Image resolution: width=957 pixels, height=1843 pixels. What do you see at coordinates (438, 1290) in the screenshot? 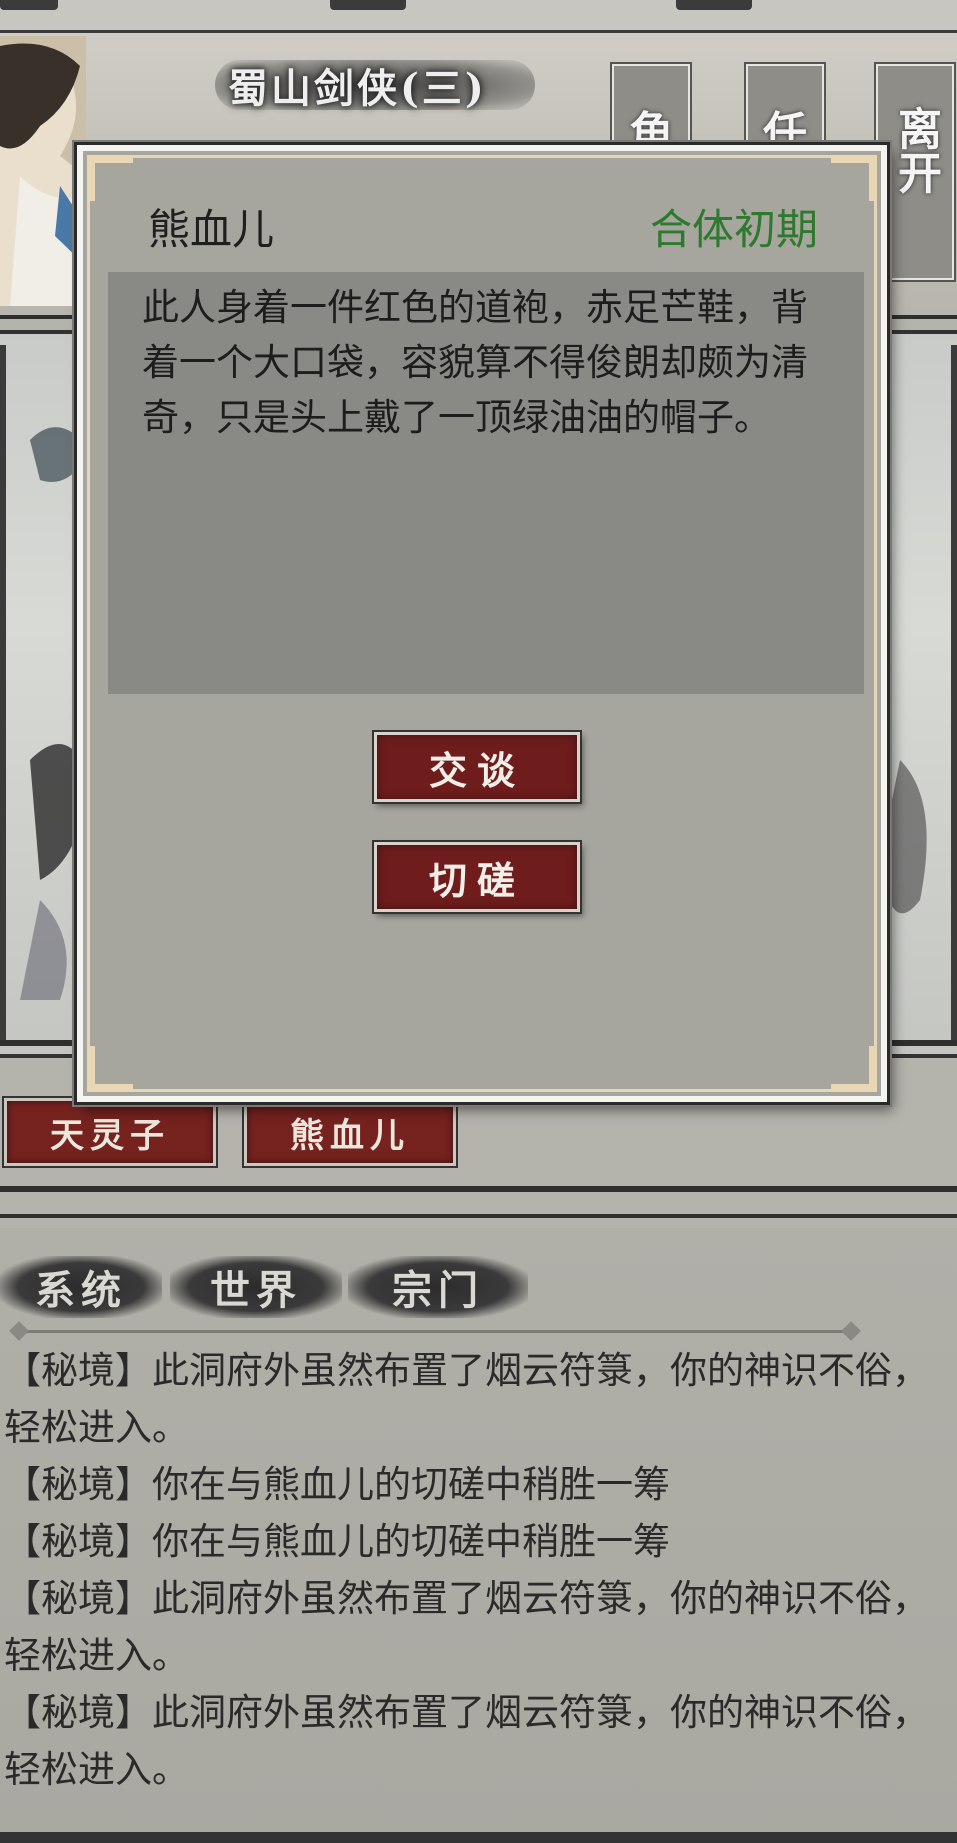
I see `tab-sect-label: 宗门` at bounding box center [438, 1290].